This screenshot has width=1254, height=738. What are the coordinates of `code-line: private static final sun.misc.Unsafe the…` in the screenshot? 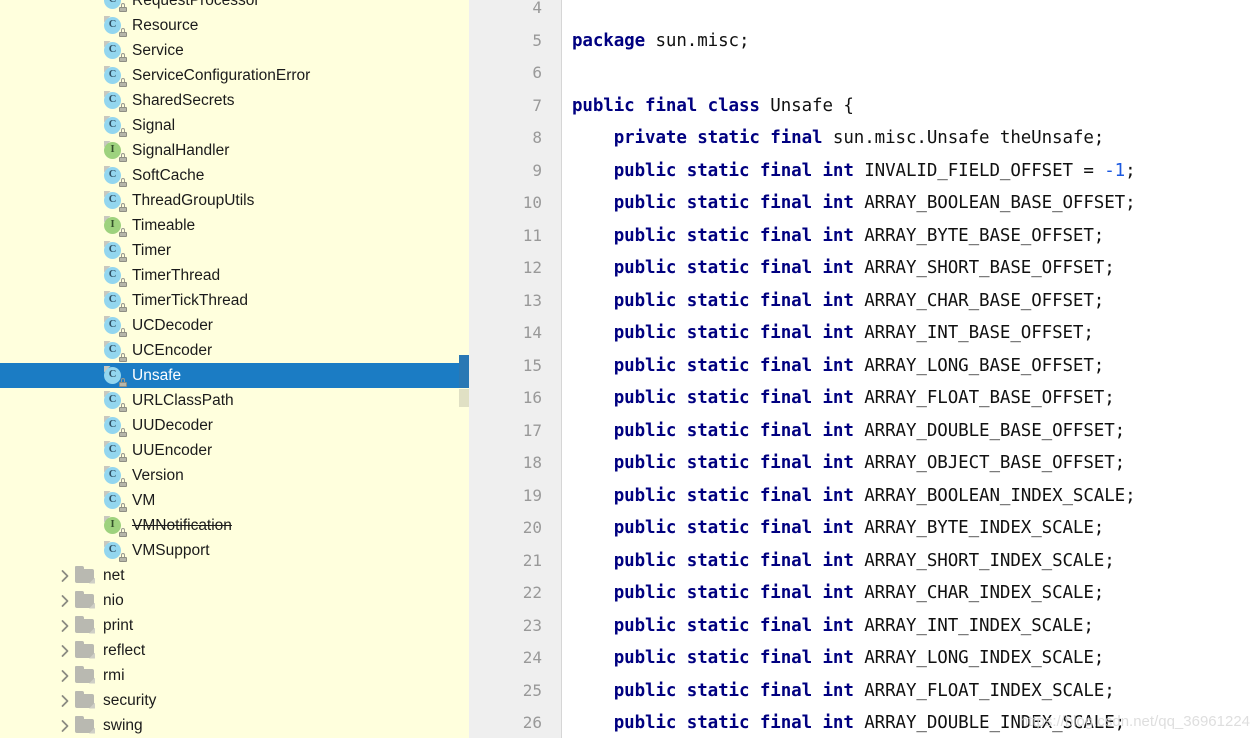 It's located at (913, 138).